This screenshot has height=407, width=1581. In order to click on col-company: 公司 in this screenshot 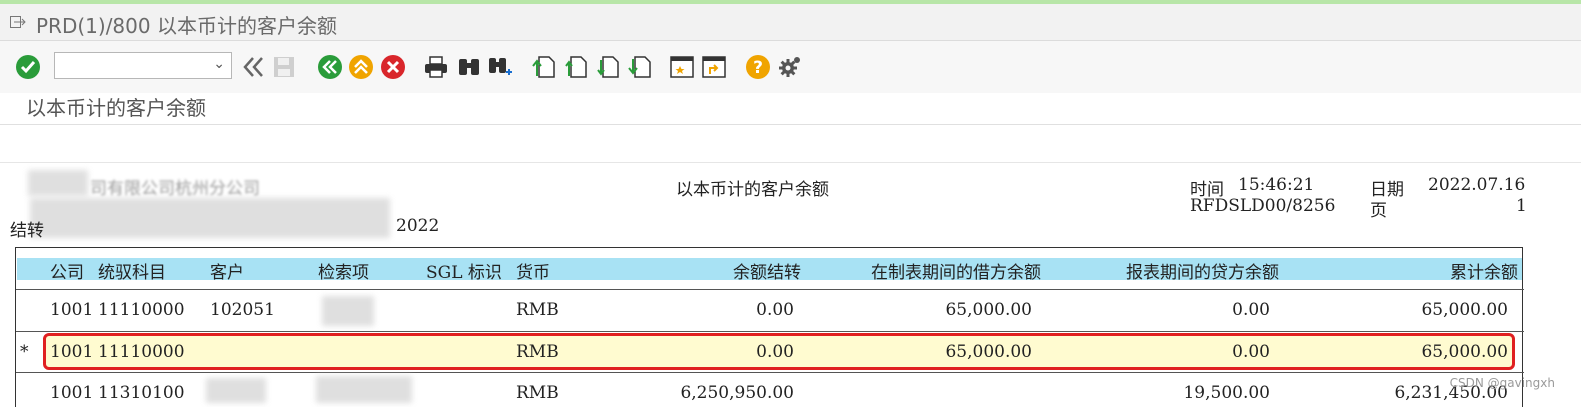, I will do `click(67, 270)`.